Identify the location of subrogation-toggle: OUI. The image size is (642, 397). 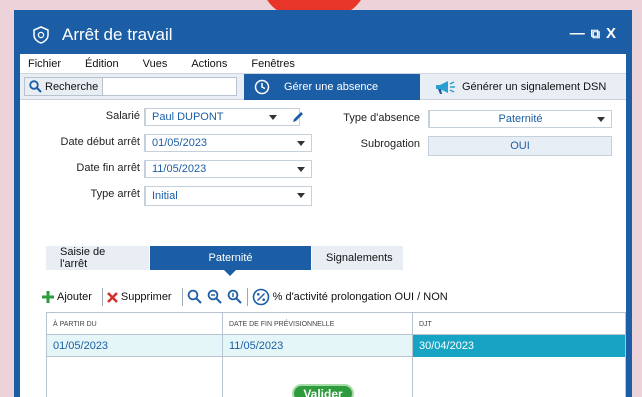
(520, 146).